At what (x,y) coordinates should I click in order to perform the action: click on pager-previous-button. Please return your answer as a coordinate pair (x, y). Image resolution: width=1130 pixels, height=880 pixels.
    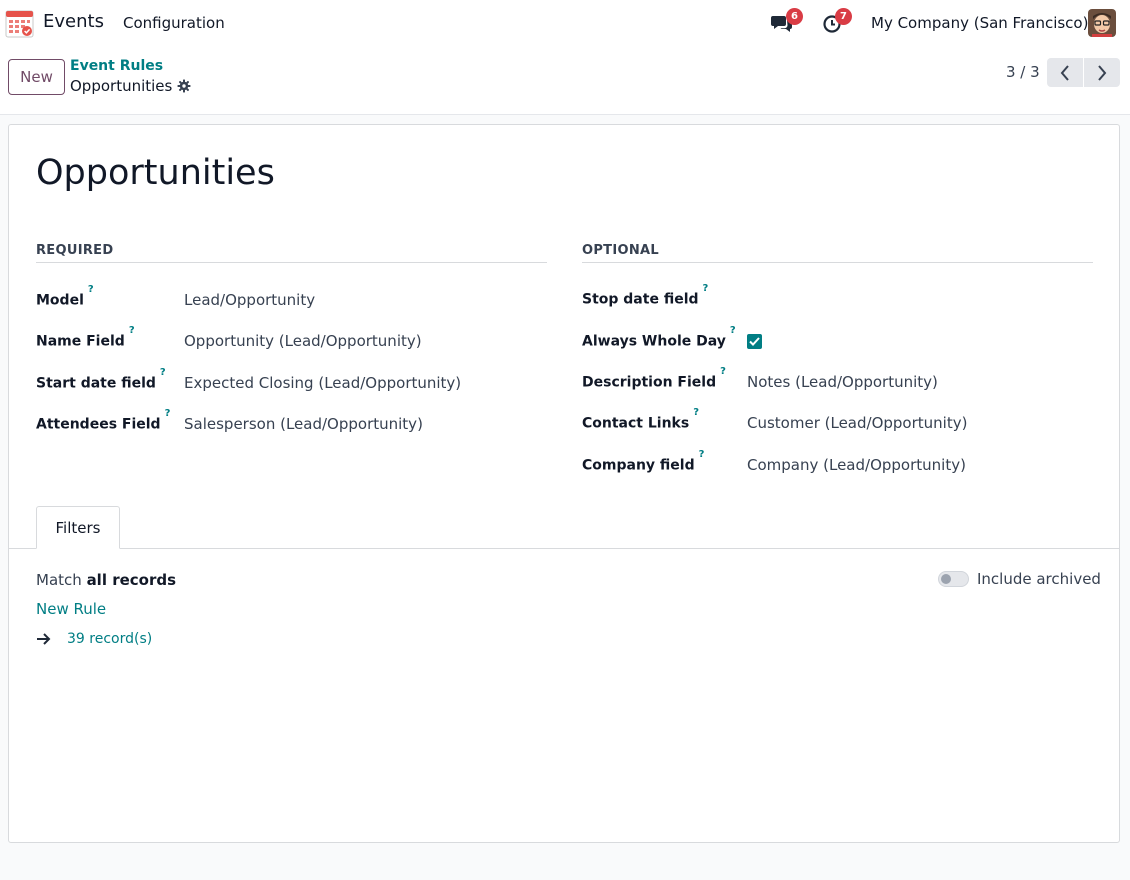
    Looking at the image, I should click on (1065, 72).